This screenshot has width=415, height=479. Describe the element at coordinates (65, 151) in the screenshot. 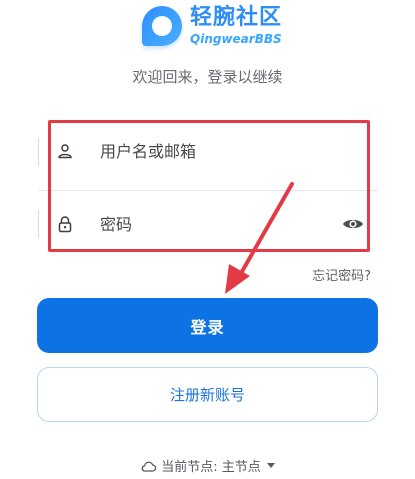

I see `user-icon` at that location.